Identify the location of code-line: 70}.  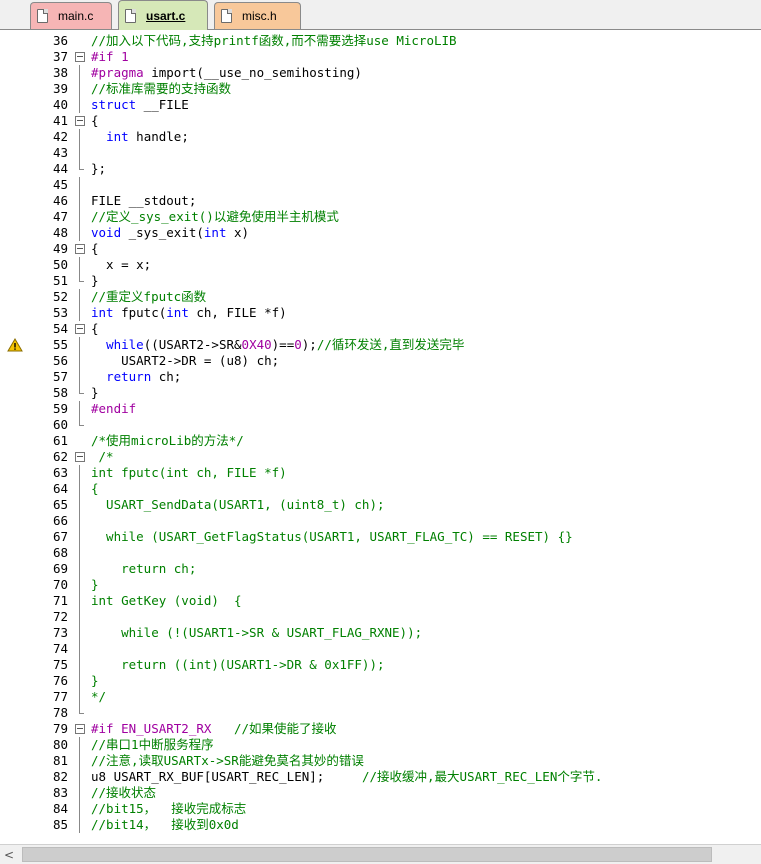
(380, 585).